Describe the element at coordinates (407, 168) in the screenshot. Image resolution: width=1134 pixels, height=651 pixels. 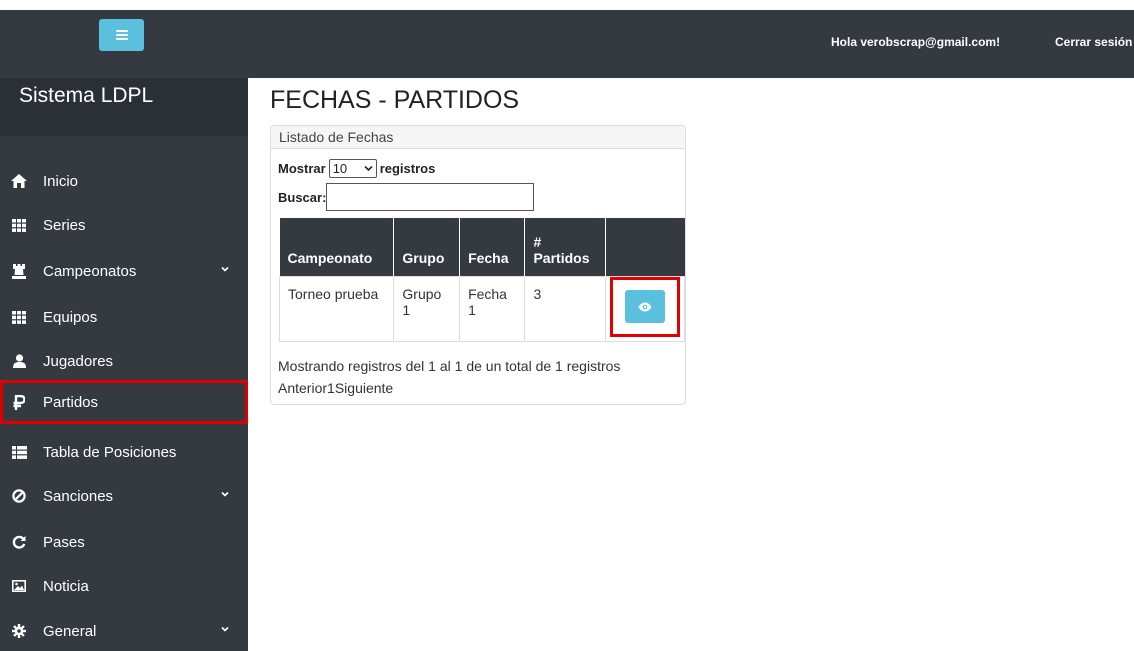
I see `show-suffix-label: registros` at that location.